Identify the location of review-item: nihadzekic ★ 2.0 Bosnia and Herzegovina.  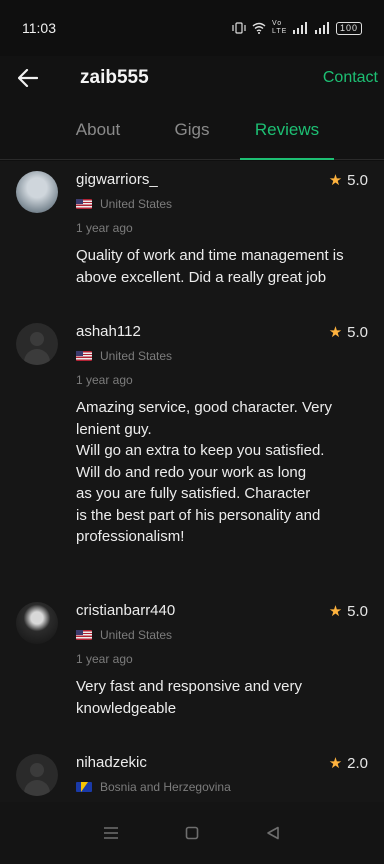
(192, 773).